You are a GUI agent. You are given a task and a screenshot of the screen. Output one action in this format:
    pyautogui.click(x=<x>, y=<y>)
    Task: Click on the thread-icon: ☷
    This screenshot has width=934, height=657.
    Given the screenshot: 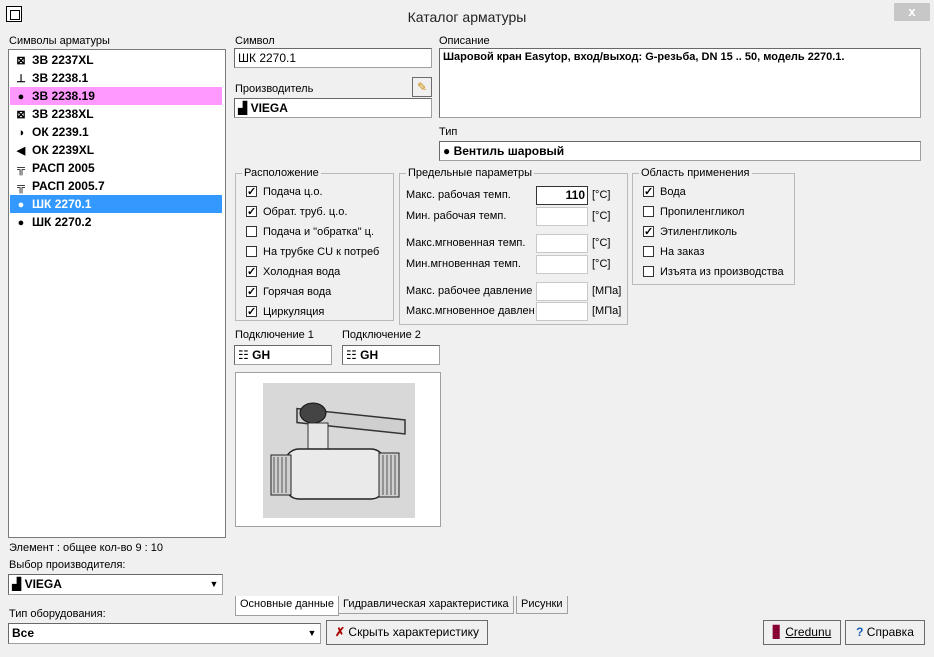 What is the action you would take?
    pyautogui.click(x=351, y=355)
    